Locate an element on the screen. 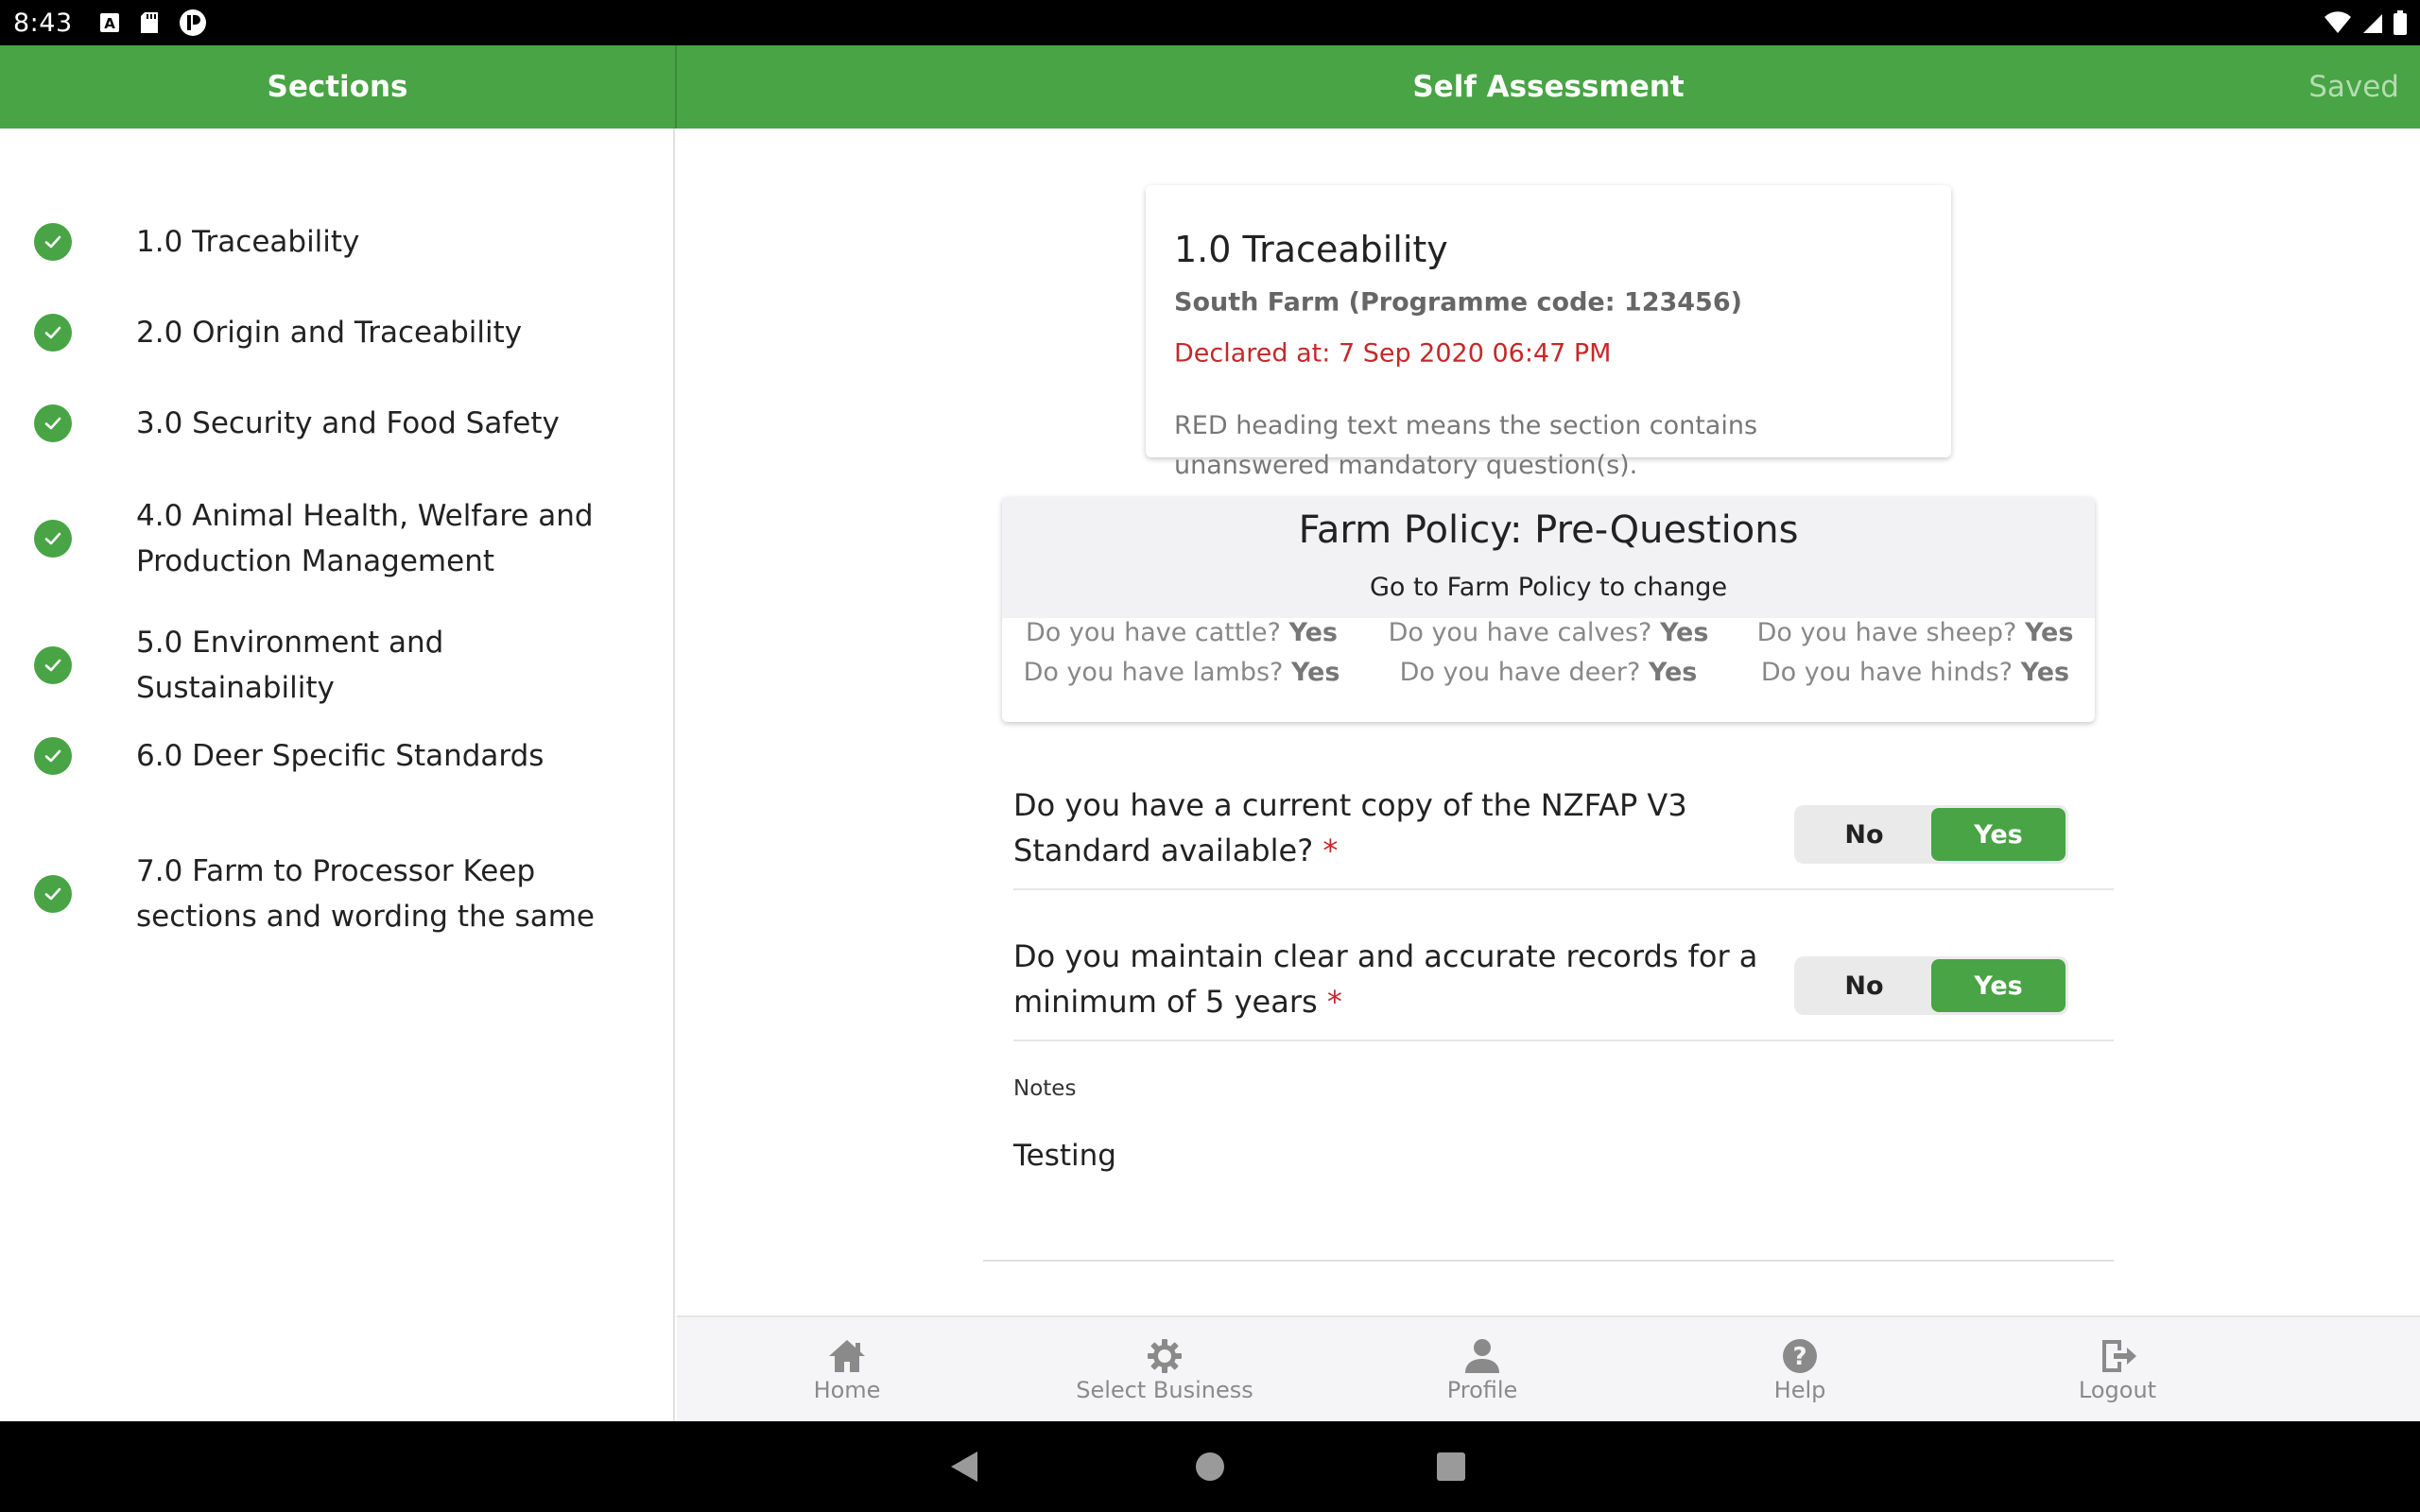 This screenshot has height=1512, width=2420. nav-home-label: Home is located at coordinates (847, 1390).